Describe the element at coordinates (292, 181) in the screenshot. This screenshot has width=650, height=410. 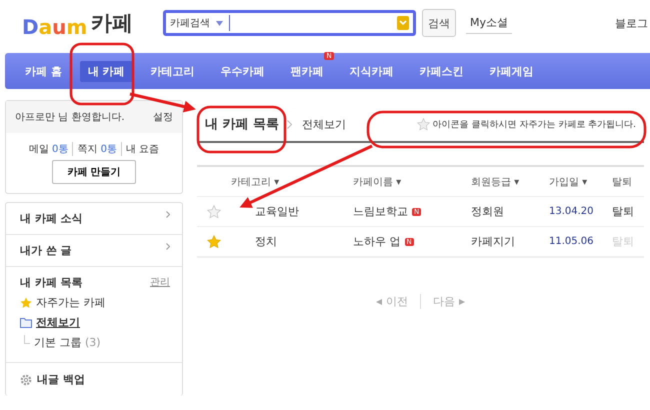
I see `column-header: 카테고리 ▾` at that location.